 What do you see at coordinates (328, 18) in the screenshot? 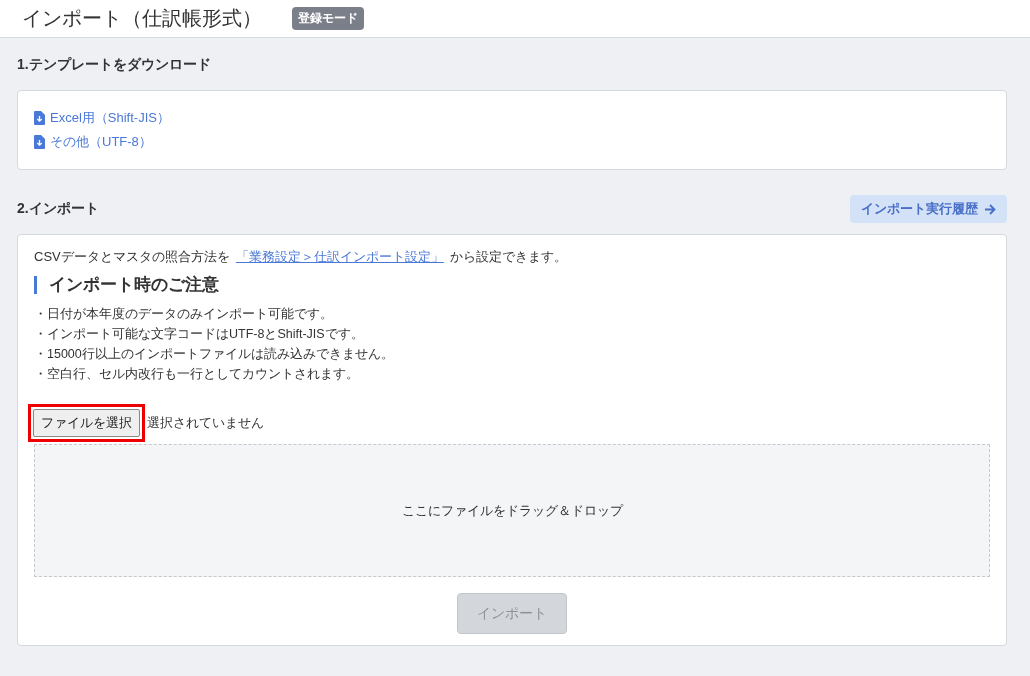
I see `mode-badge: 登録モード` at bounding box center [328, 18].